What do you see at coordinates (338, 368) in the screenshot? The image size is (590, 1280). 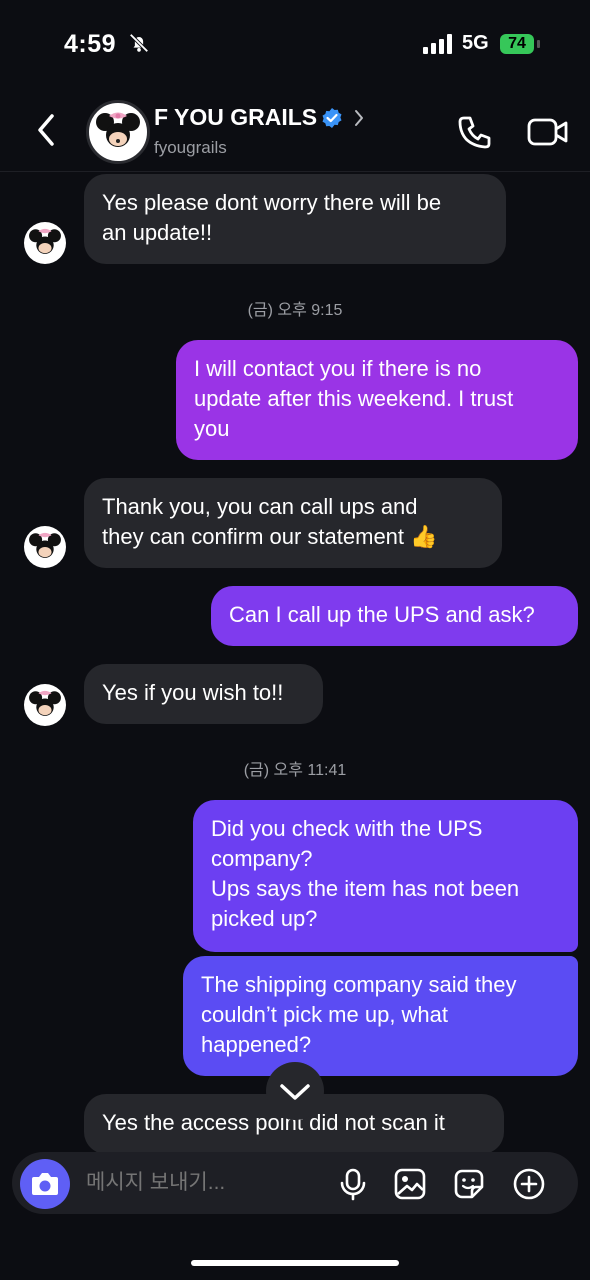 I see `message-line: I will contact you if there is no` at bounding box center [338, 368].